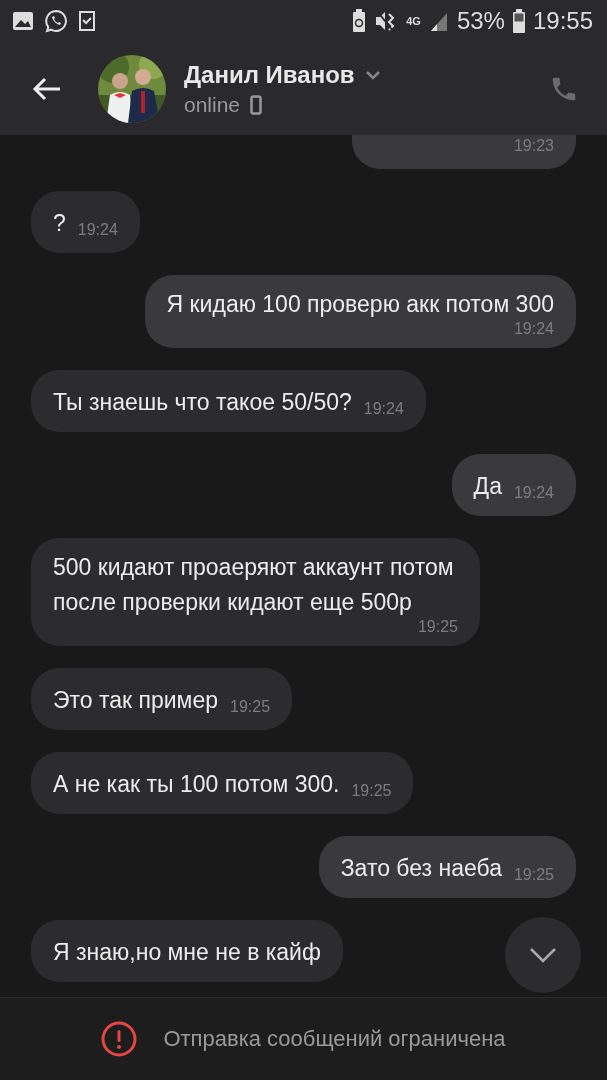 The image size is (607, 1080). What do you see at coordinates (360, 304) in the screenshot?
I see `message-text: Я кидаю 100 проверю акк потом 300` at bounding box center [360, 304].